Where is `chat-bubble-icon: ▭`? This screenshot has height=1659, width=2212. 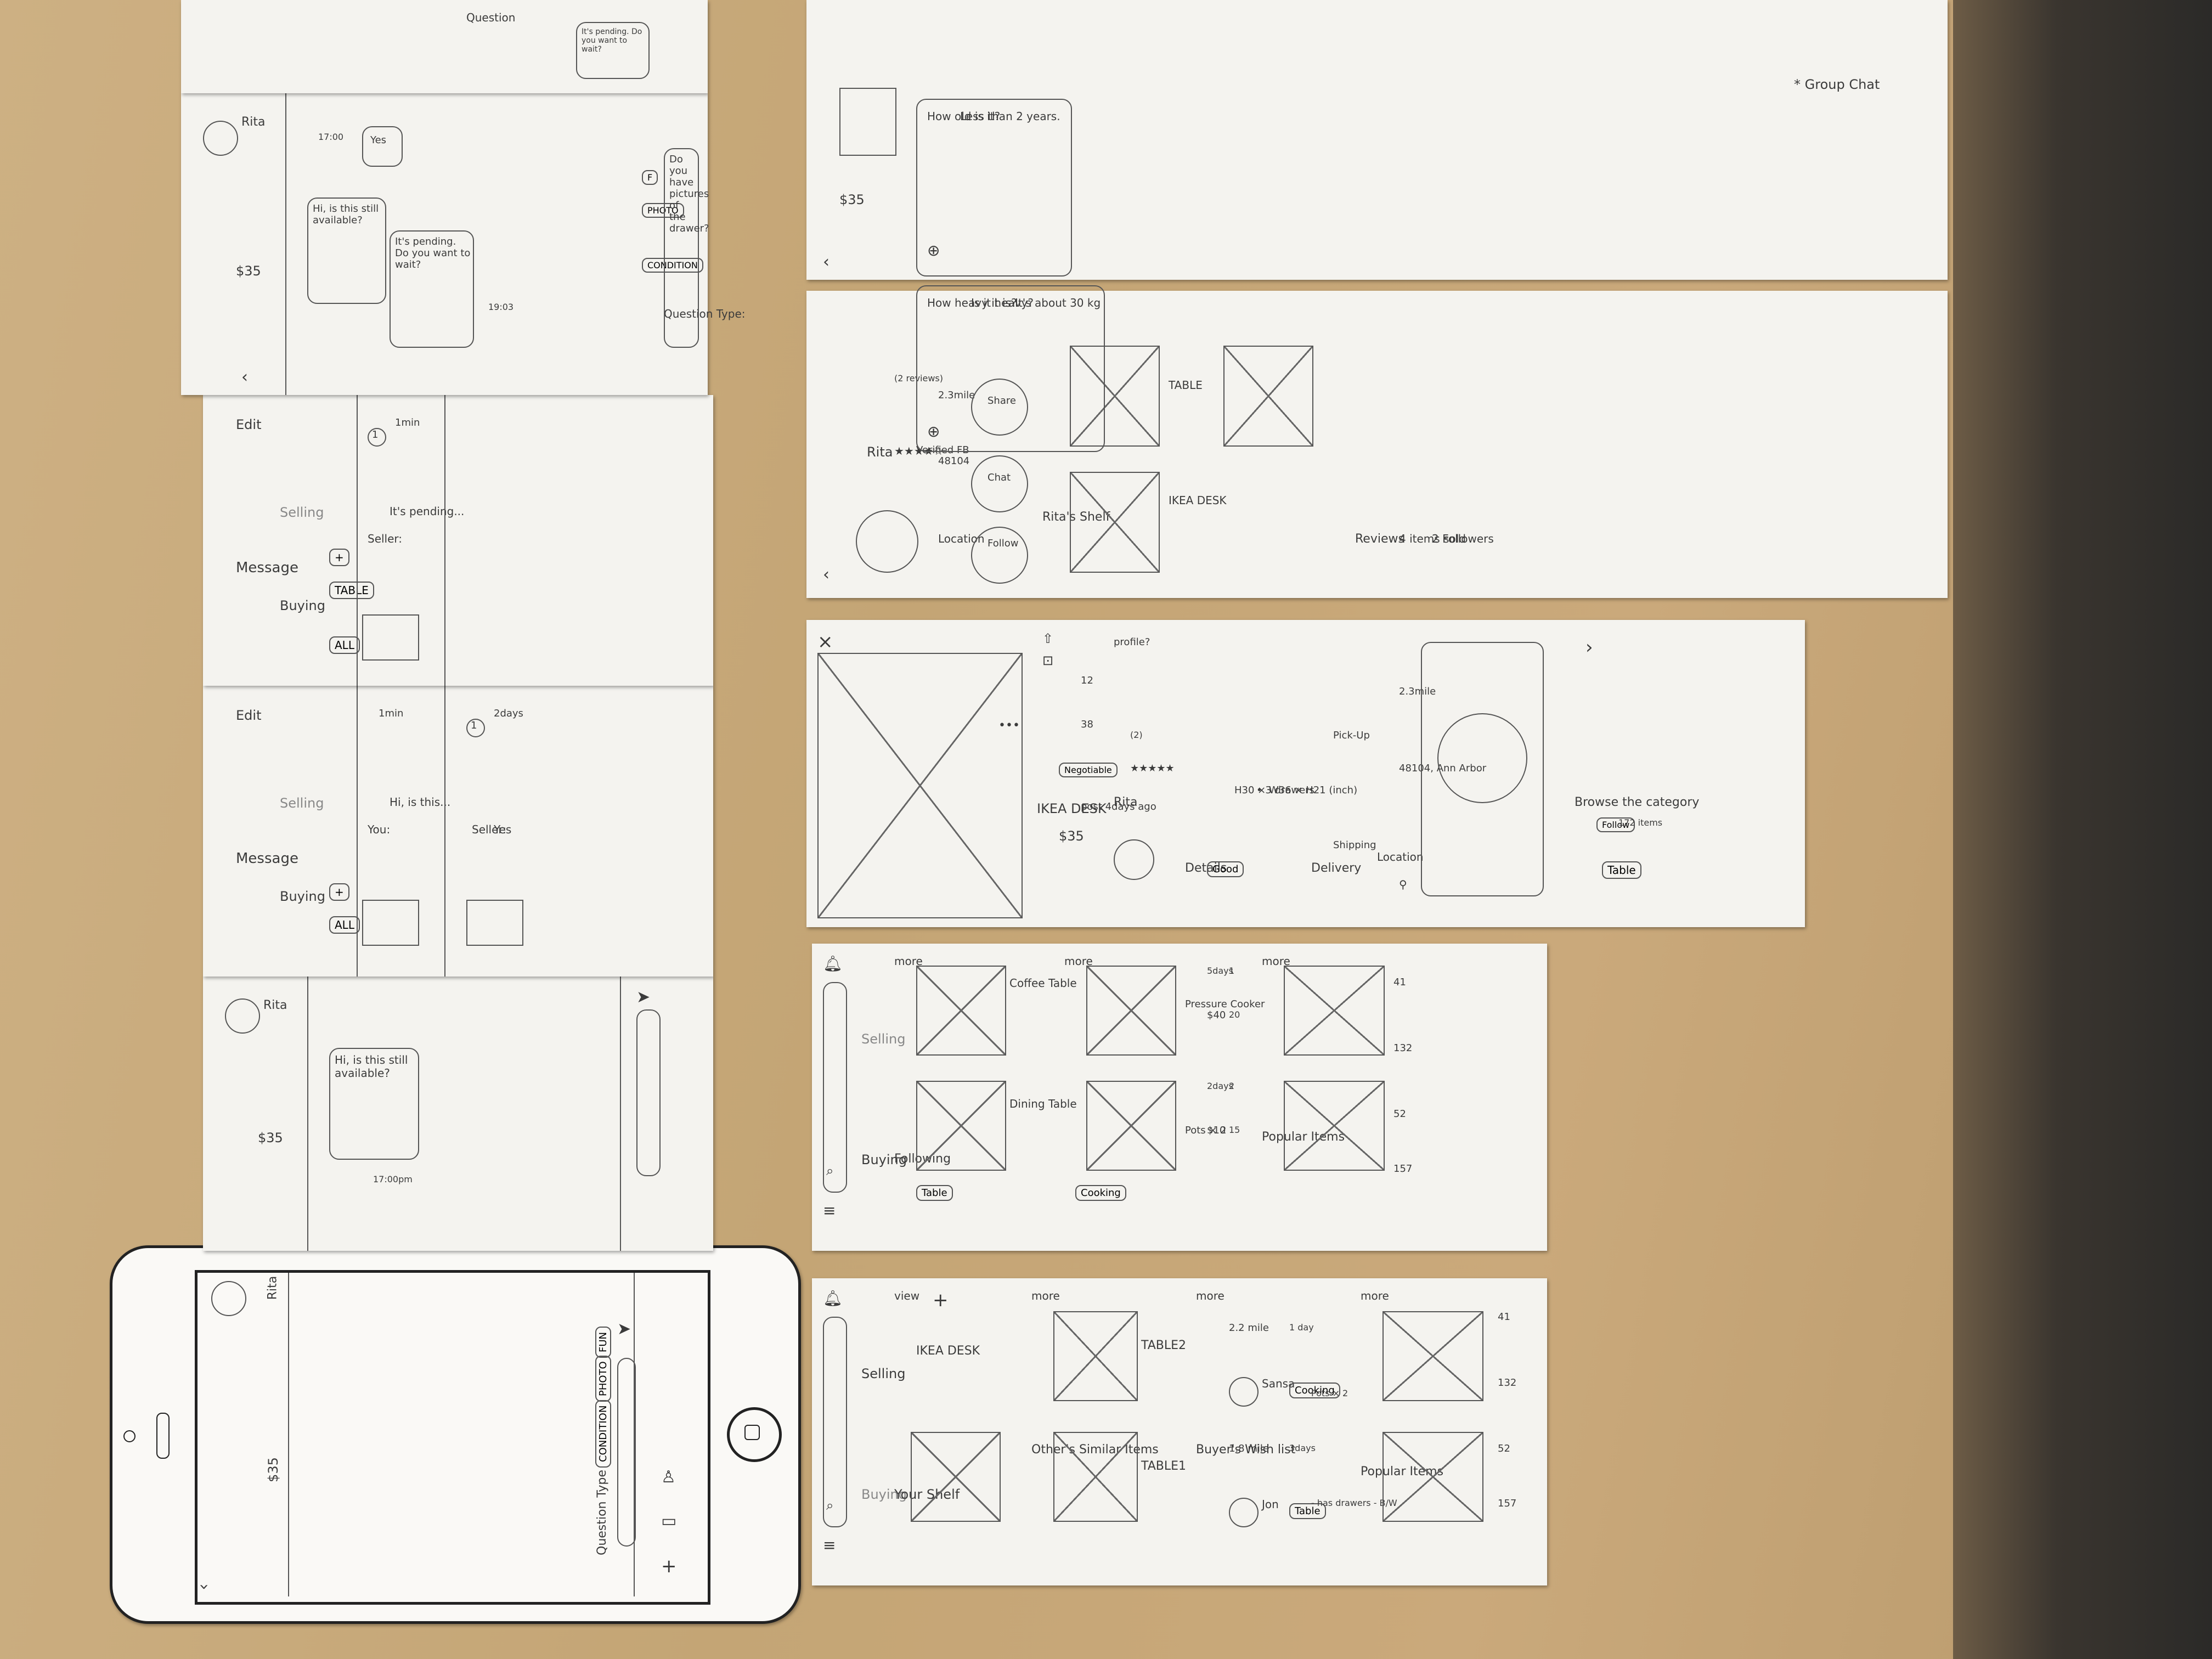
chat-bubble-icon: ▭ is located at coordinates (668, 1521).